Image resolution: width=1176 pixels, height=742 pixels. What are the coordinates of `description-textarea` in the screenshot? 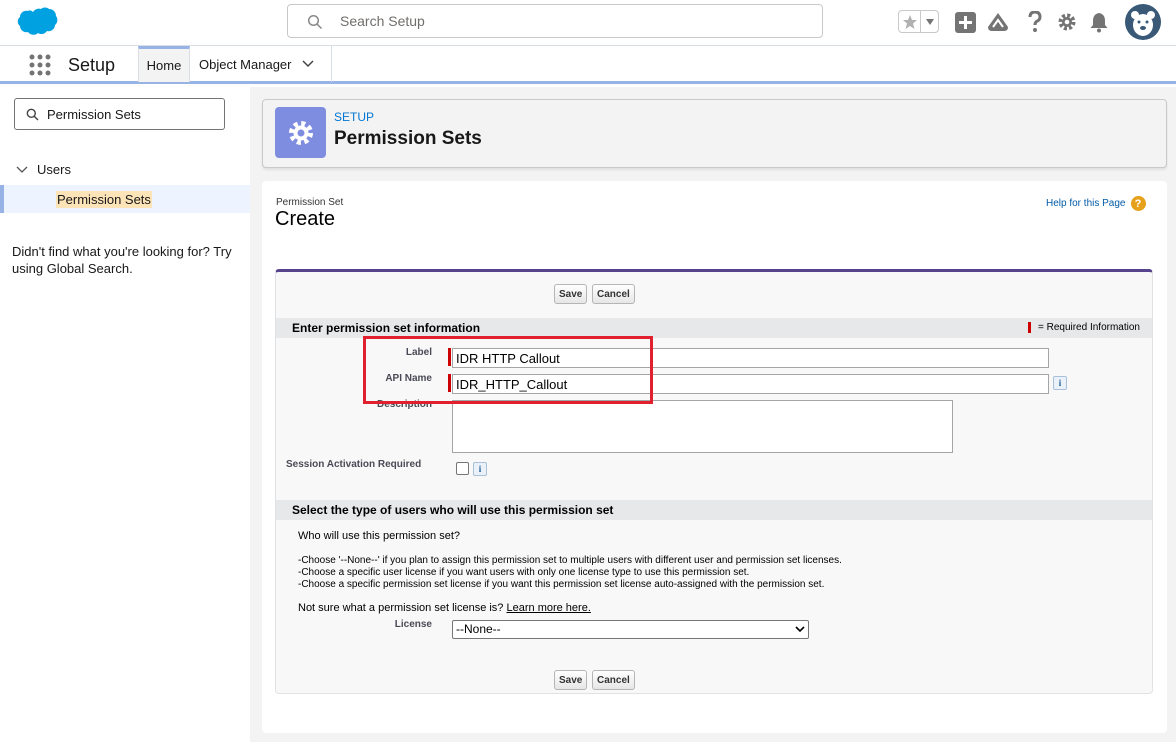 It's located at (702, 426).